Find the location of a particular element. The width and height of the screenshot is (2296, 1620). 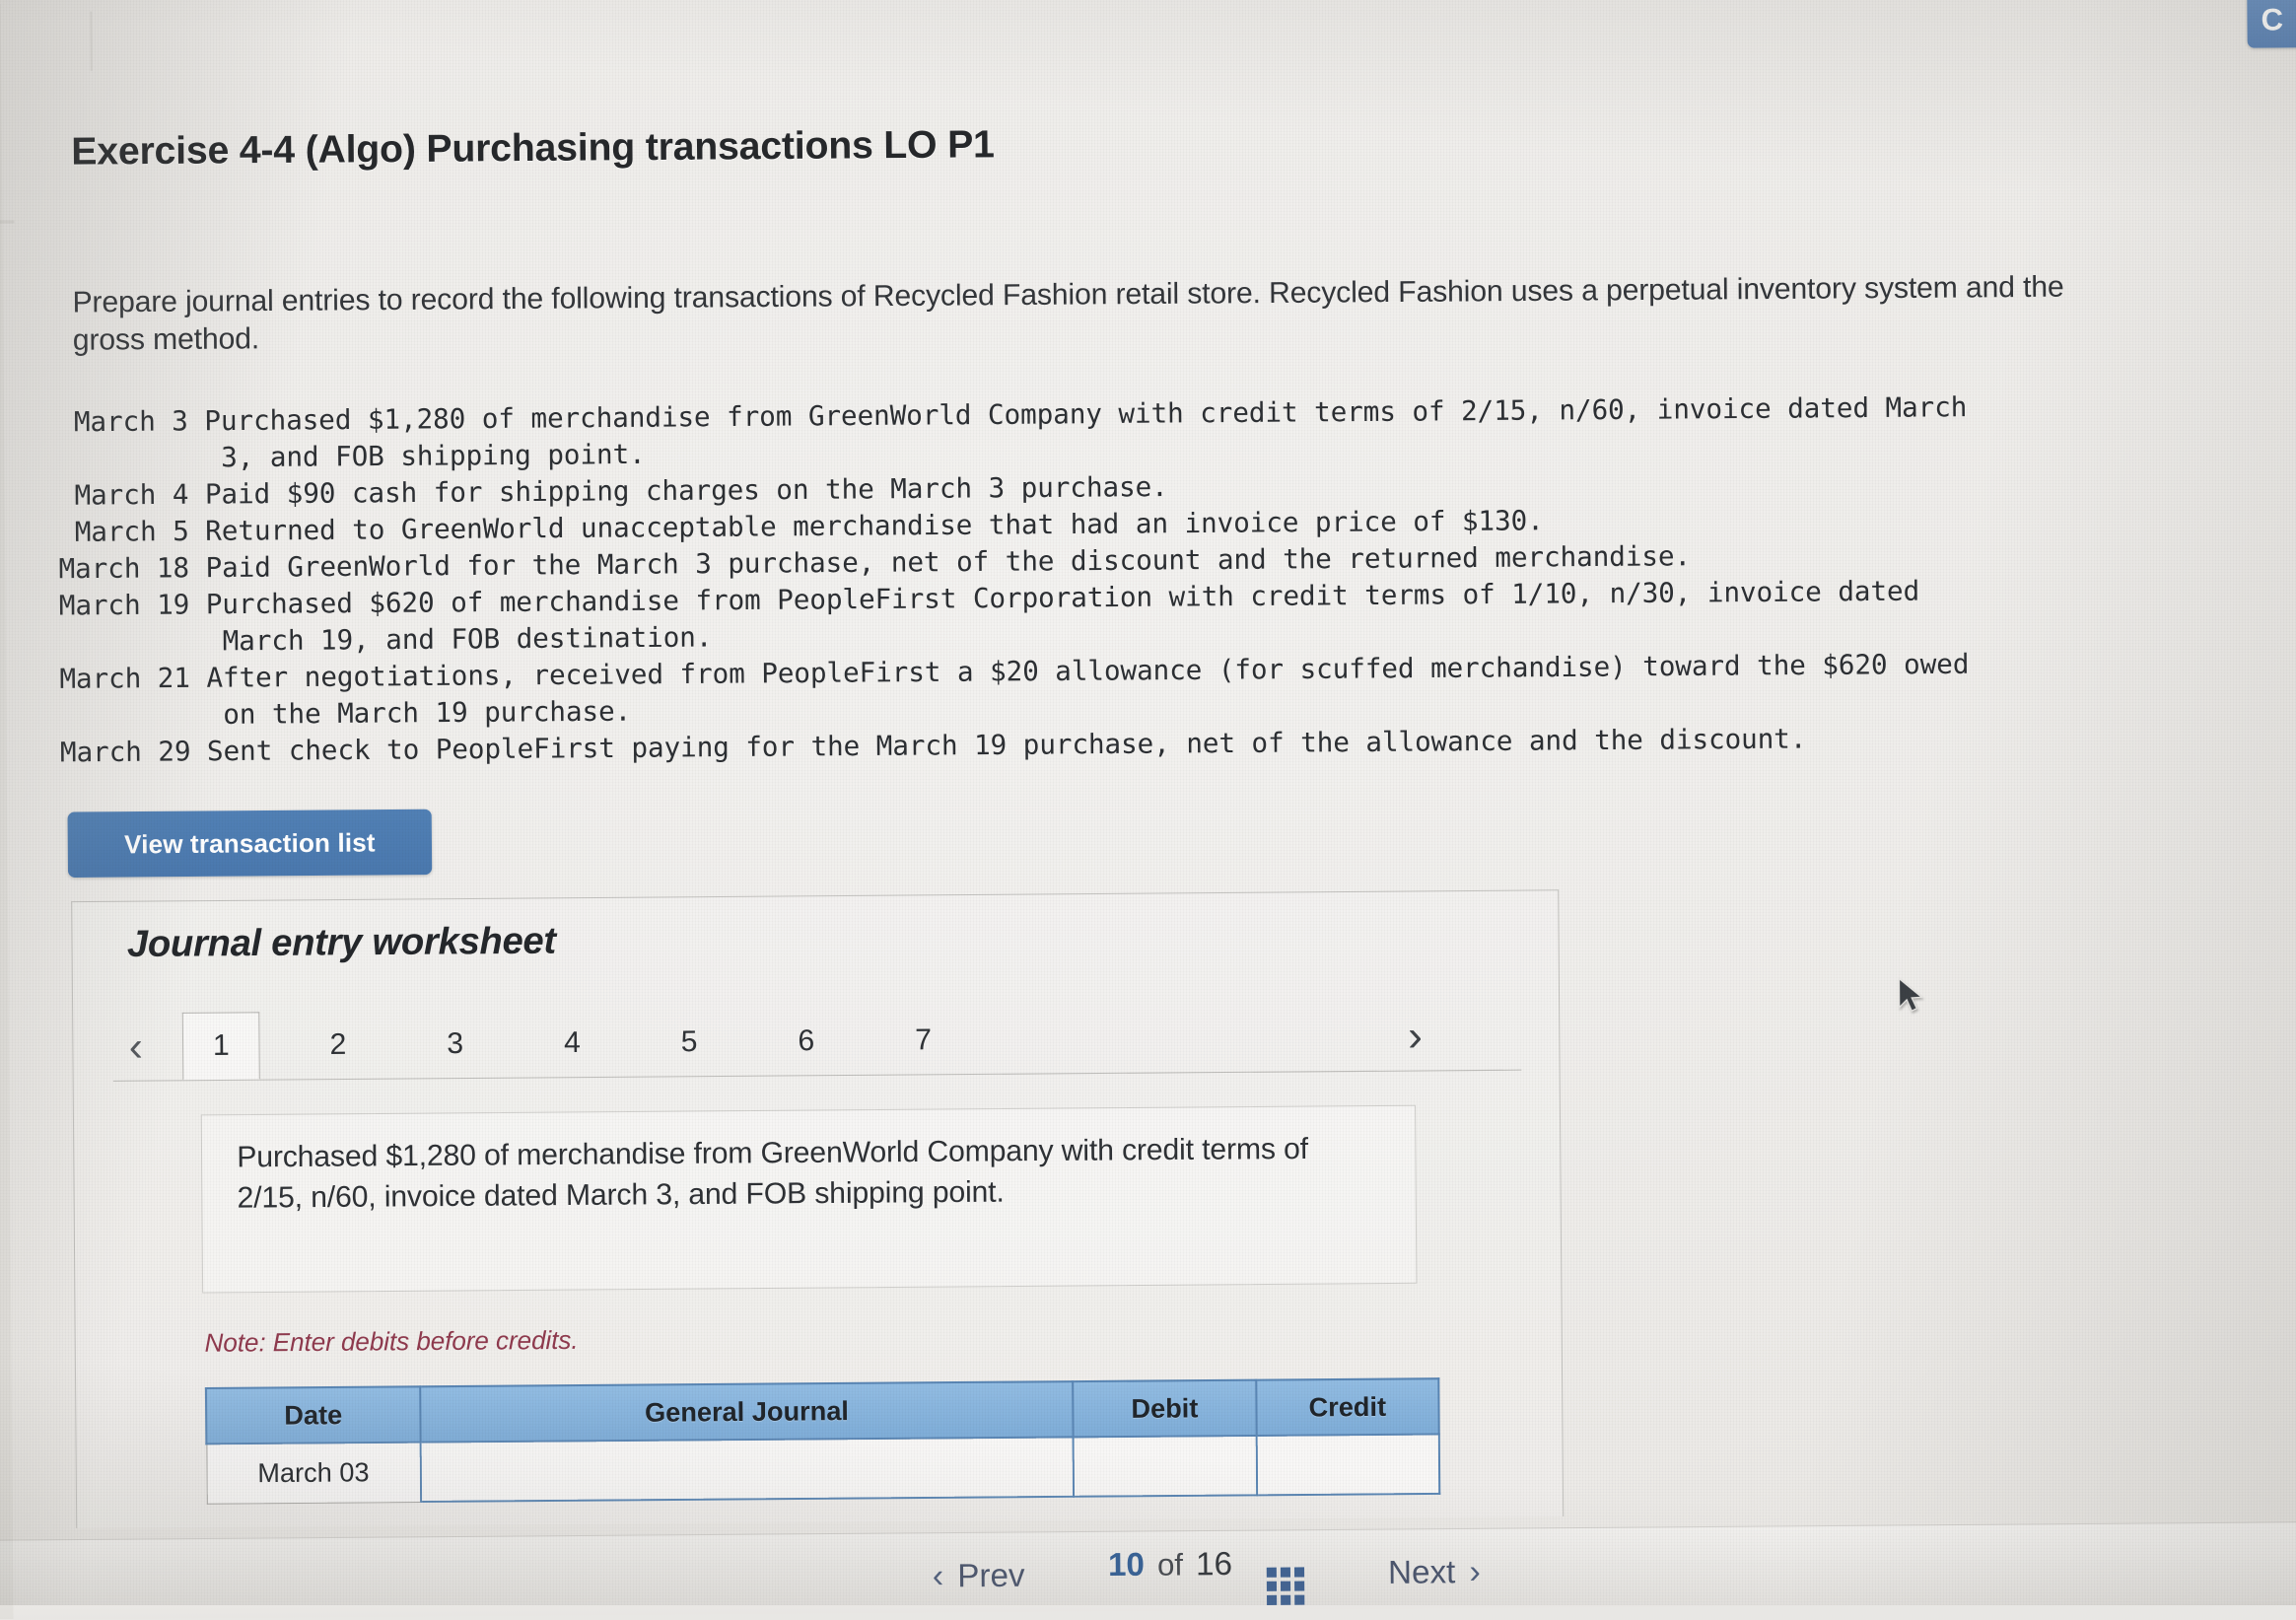

worksheet-tab-6: 6 is located at coordinates (806, 1042).